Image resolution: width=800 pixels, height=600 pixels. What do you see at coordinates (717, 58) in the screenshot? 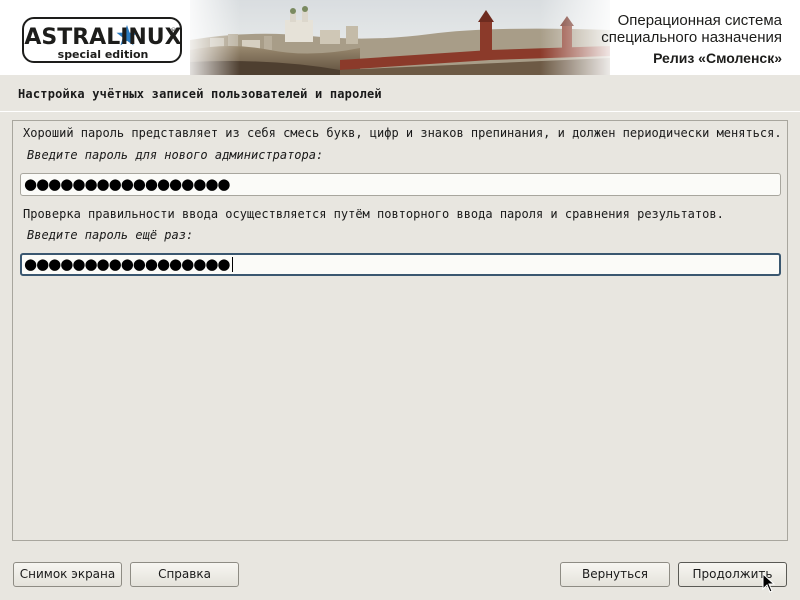
I see `release-name: Релиз «Смоленск»` at bounding box center [717, 58].